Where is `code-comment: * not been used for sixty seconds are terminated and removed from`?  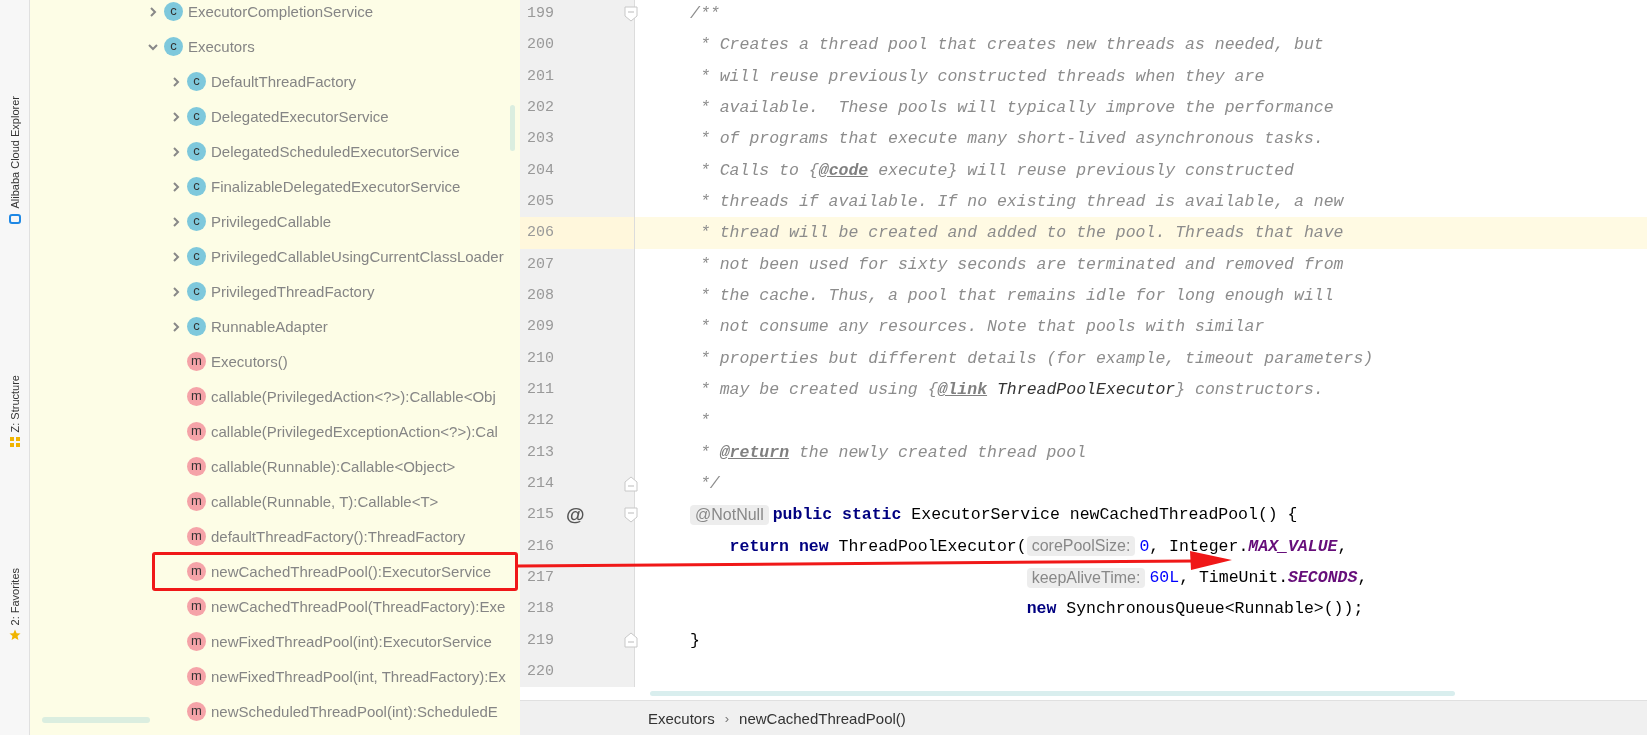
code-comment: * not been used for sixty seconds are terminated and removed from is located at coordinates (1021, 264).